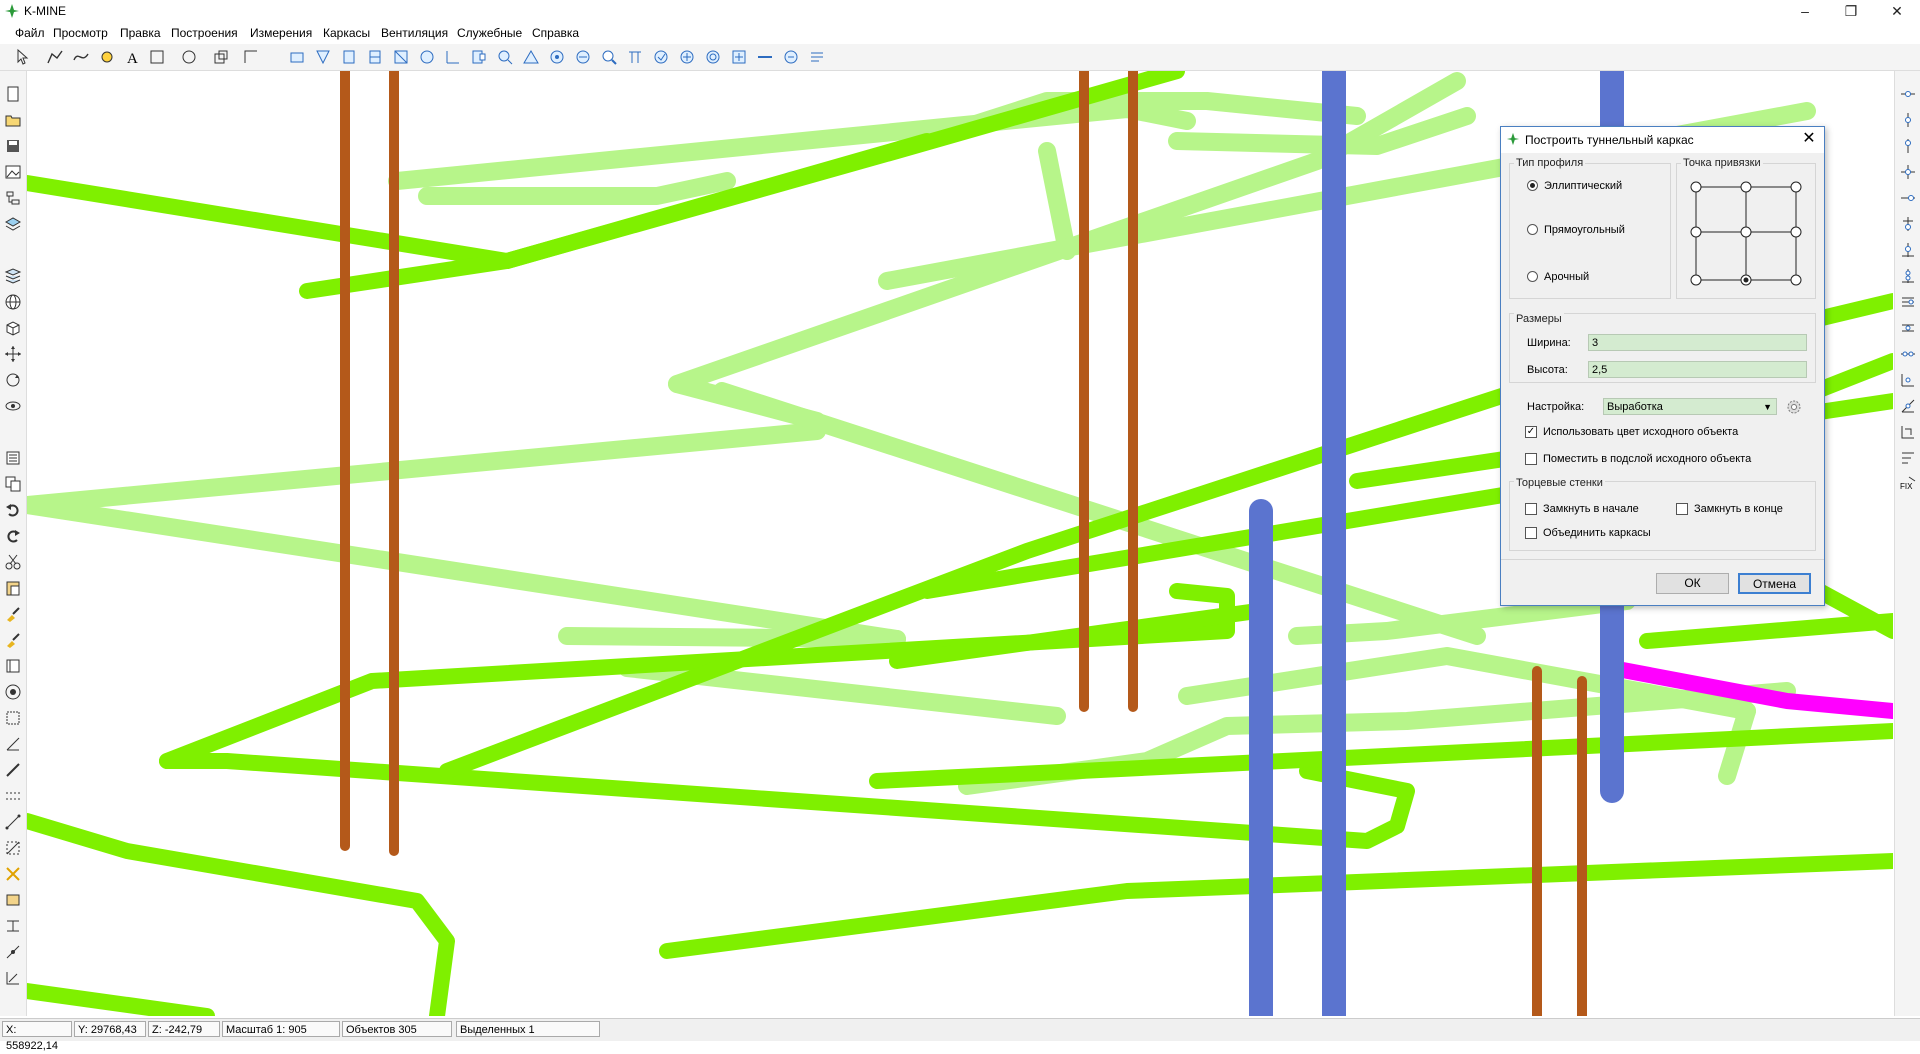 This screenshot has width=1920, height=1054. I want to click on close-start-checkbox, so click(1531, 509).